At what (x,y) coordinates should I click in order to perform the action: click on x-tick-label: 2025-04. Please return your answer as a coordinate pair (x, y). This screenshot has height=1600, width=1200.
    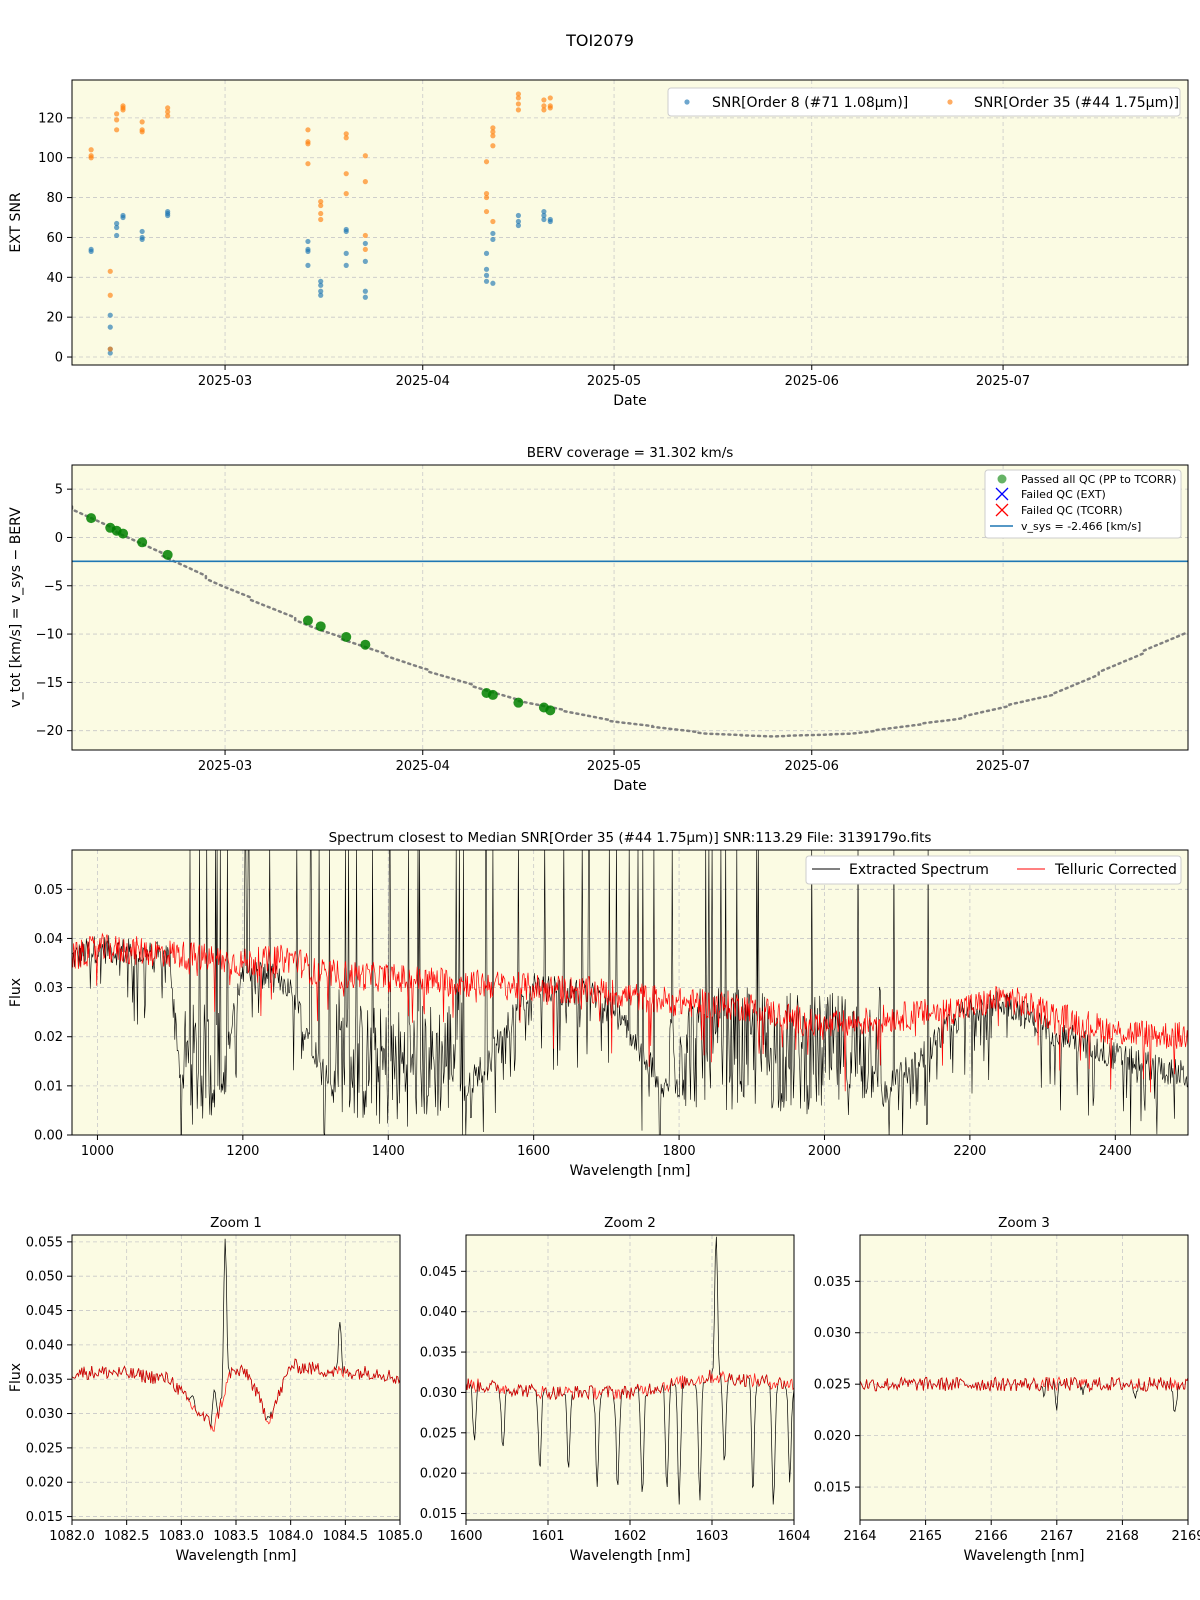
    Looking at the image, I should click on (423, 381).